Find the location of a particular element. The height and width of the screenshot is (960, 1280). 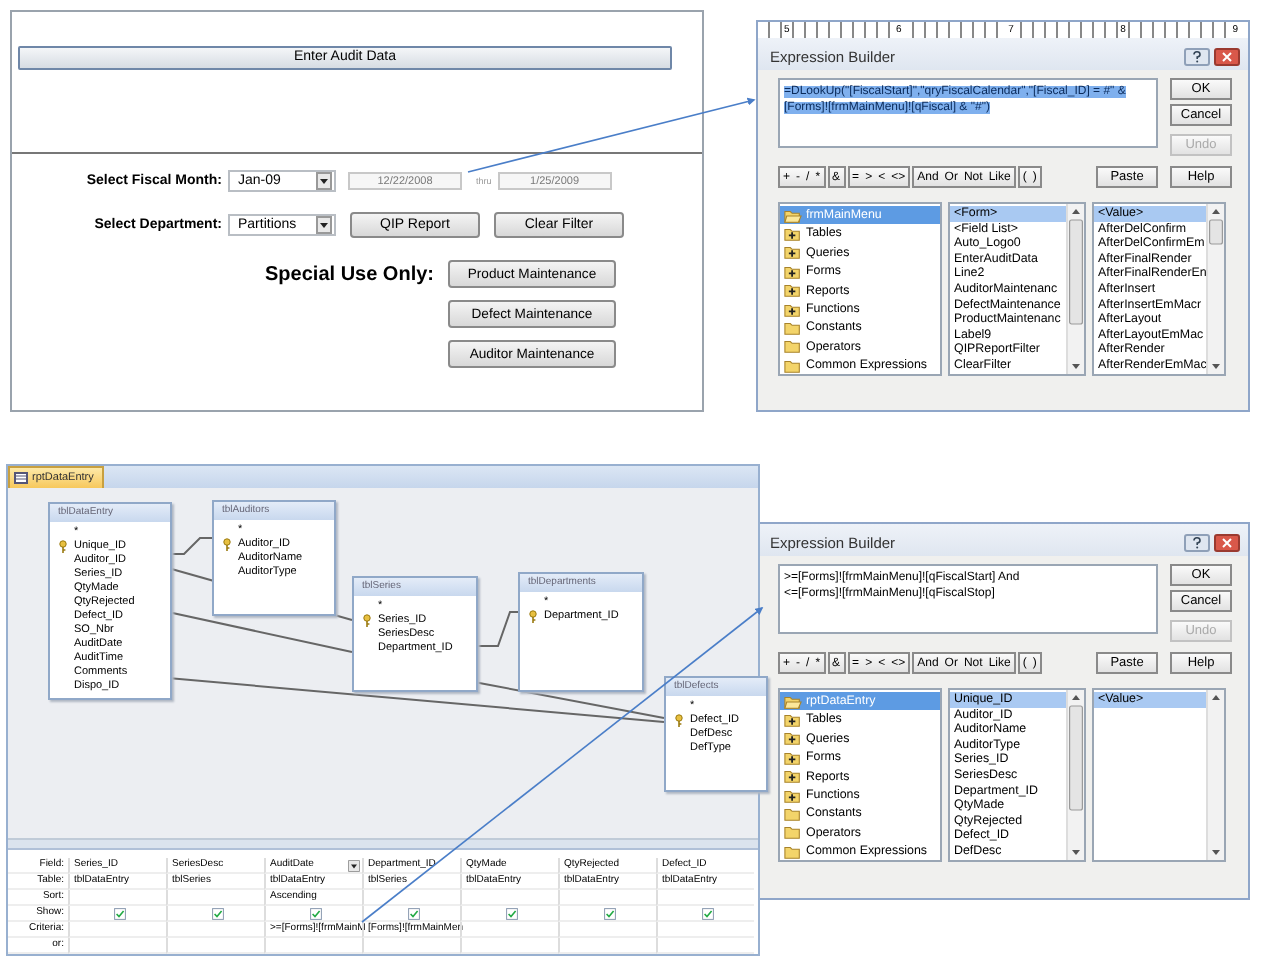

section-label: Special Use Only: is located at coordinates (349, 277).